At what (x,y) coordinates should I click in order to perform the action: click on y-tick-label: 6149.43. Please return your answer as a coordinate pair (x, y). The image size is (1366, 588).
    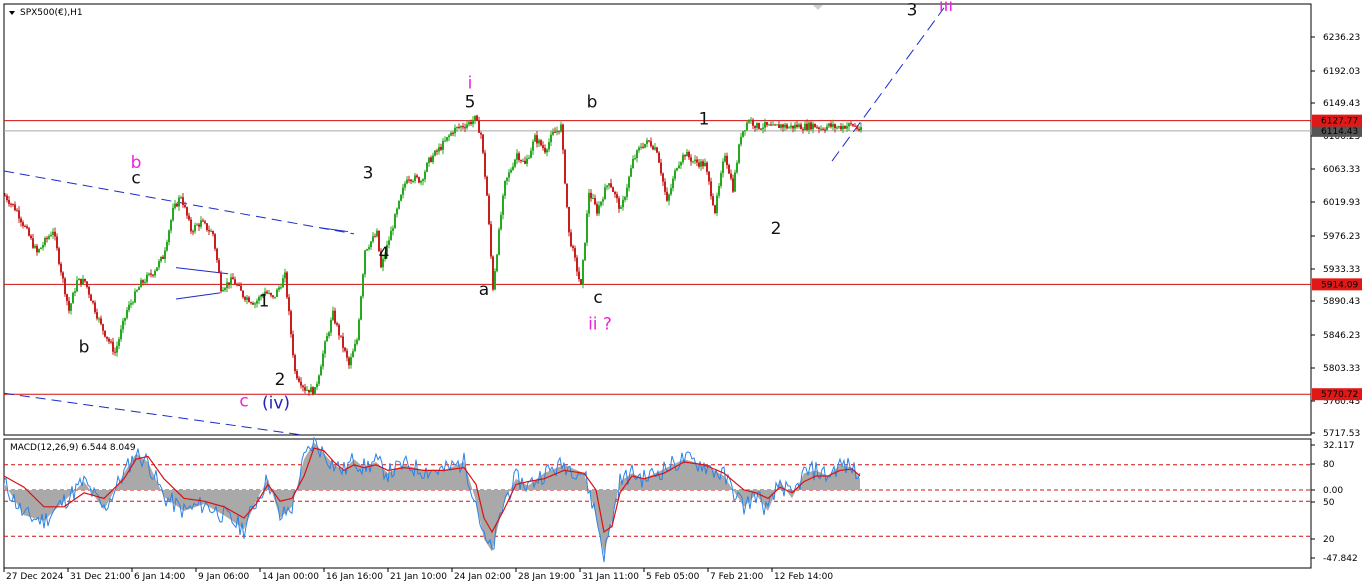
    Looking at the image, I should click on (1341, 104).